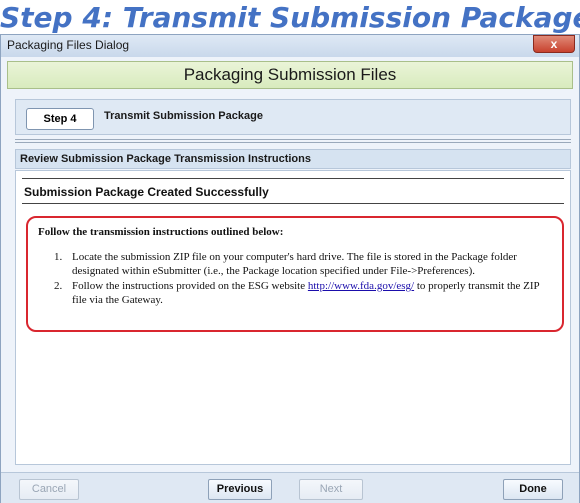 The image size is (580, 503). Describe the element at coordinates (240, 489) in the screenshot. I see `previous-button: Previous` at that location.